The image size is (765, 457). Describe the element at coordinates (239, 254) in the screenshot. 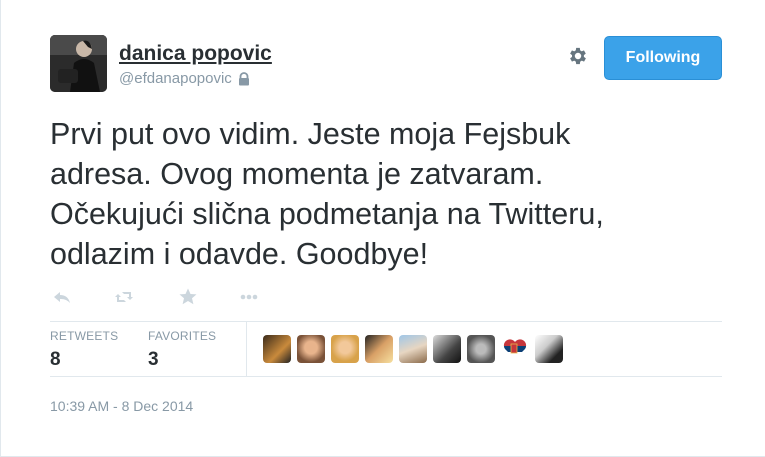

I see `tweet-line: odlazim i odavde. Goodbye!` at that location.